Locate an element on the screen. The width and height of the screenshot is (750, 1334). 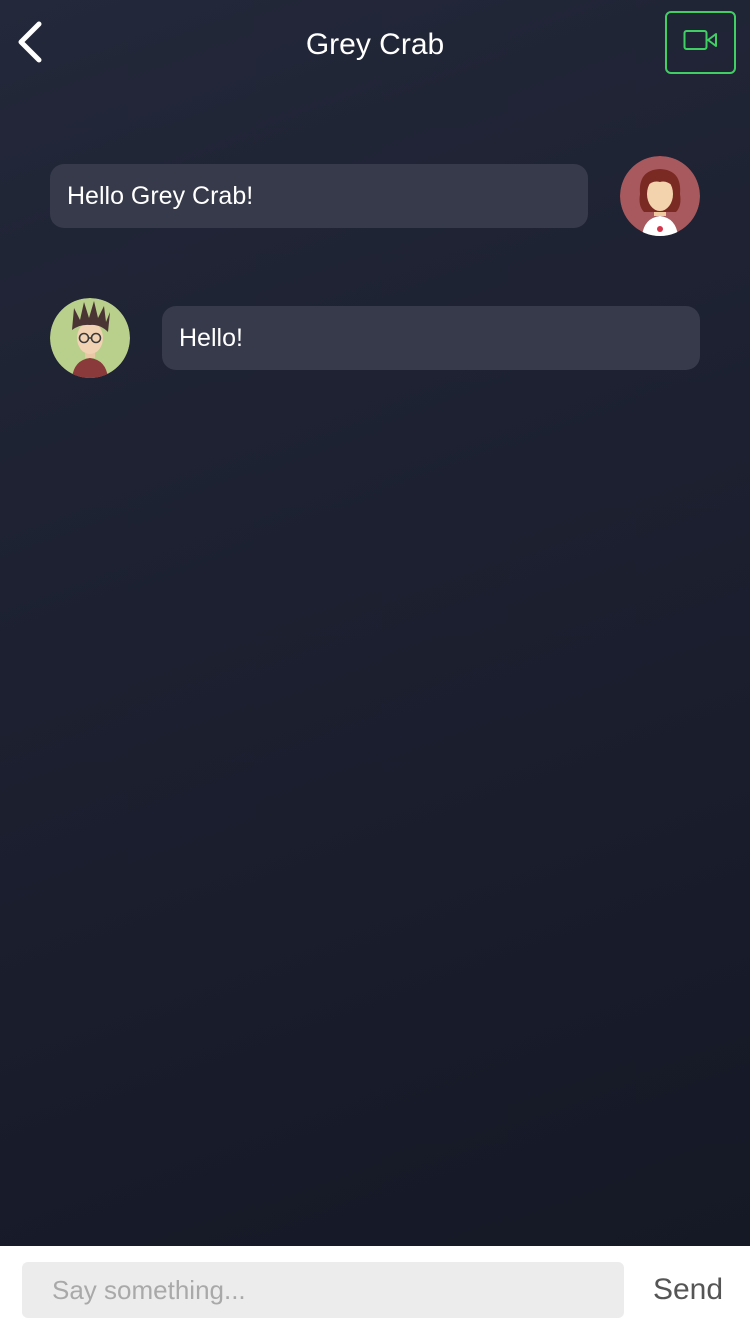
avatar-red-hair-icon is located at coordinates (660, 196).